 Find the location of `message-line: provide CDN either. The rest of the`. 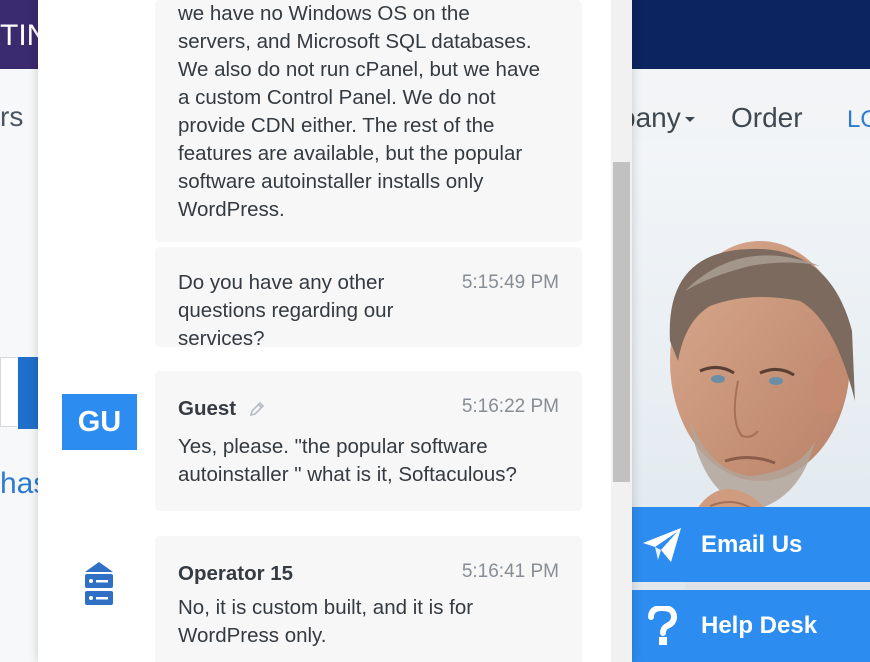

message-line: provide CDN either. The rest of the is located at coordinates (336, 125).